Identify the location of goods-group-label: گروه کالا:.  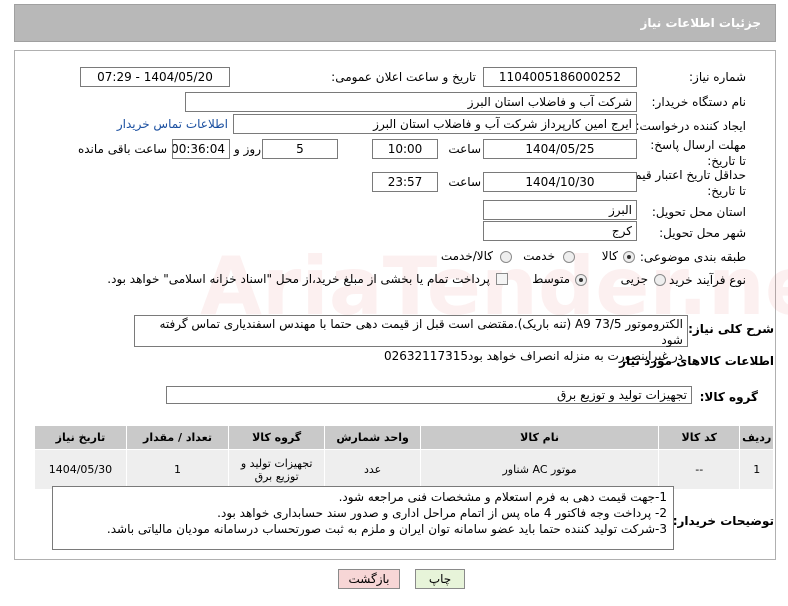
(728, 397).